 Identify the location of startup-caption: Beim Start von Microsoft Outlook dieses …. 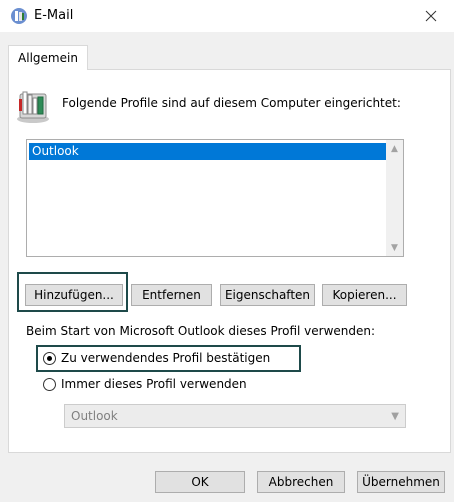
(201, 331).